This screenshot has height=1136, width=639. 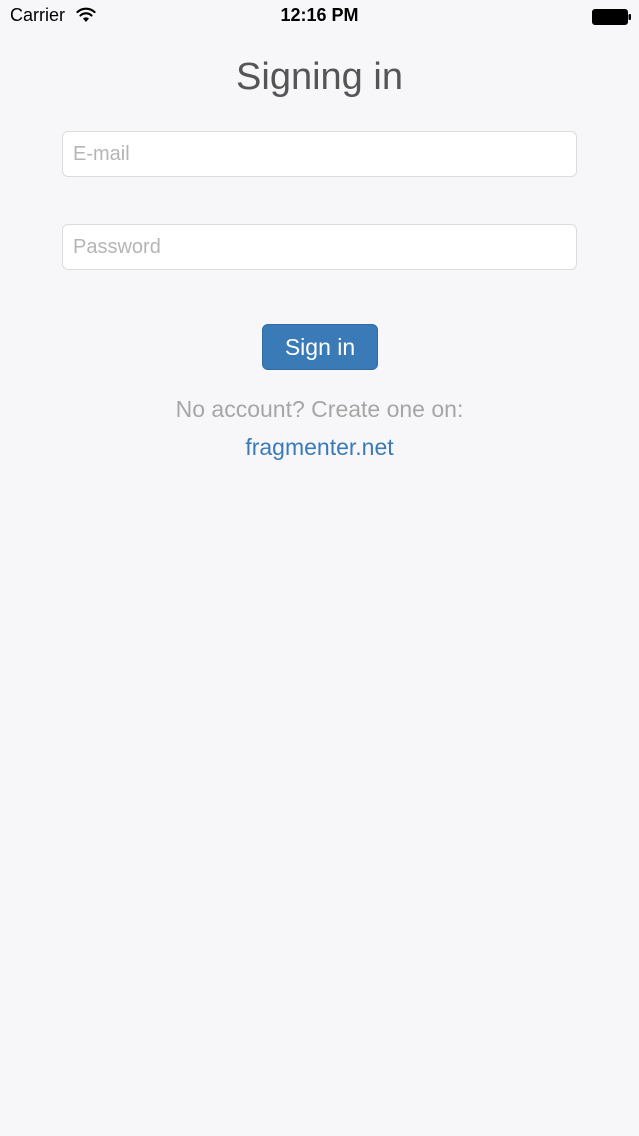 I want to click on status-bar: Carrier 12:16 PM, so click(x=319, y=17).